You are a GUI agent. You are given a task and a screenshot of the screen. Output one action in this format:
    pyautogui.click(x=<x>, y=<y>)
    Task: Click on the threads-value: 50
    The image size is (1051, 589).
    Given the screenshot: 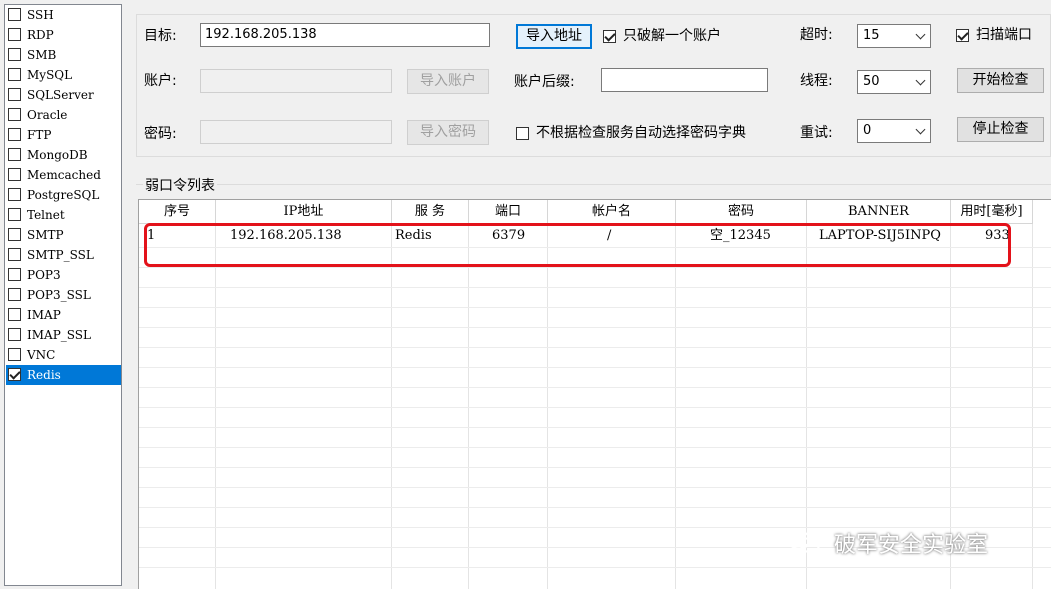 What is the action you would take?
    pyautogui.click(x=871, y=81)
    